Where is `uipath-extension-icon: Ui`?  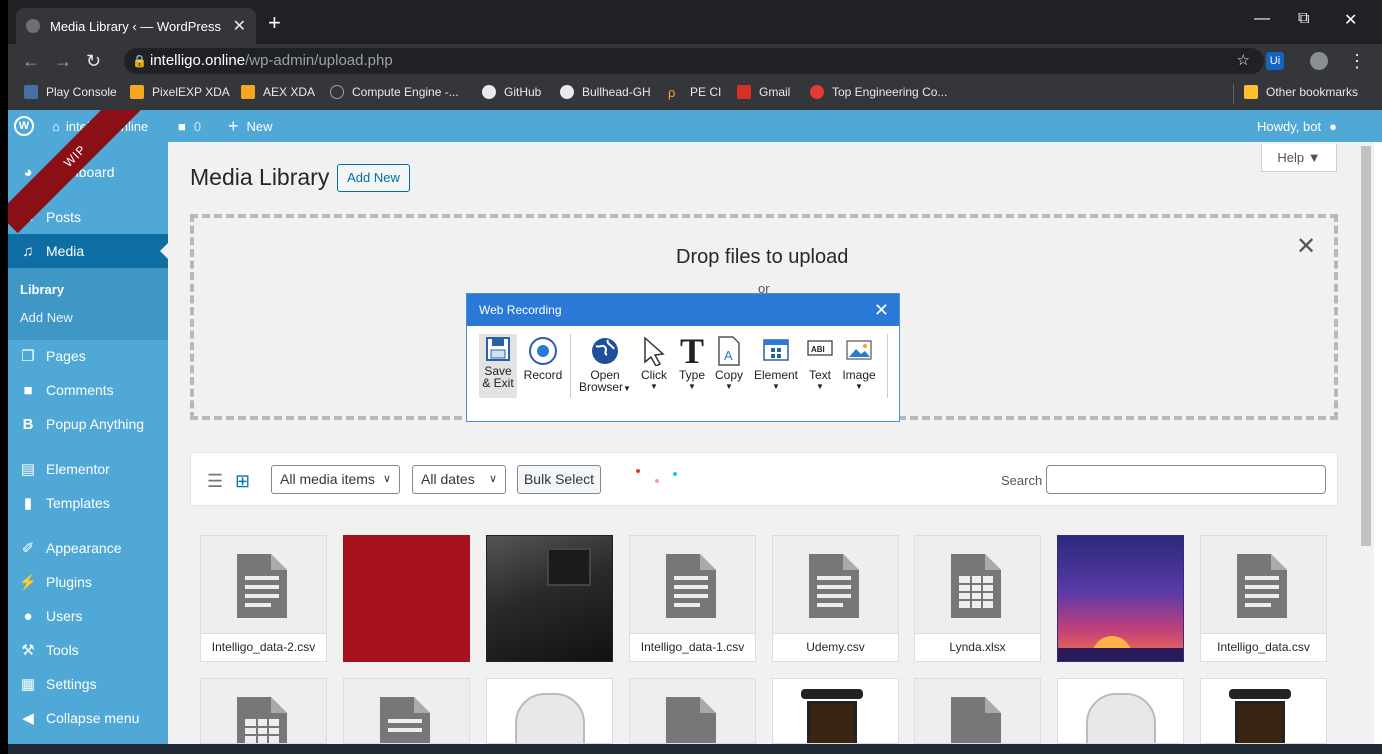
uipath-extension-icon: Ui is located at coordinates (1275, 61).